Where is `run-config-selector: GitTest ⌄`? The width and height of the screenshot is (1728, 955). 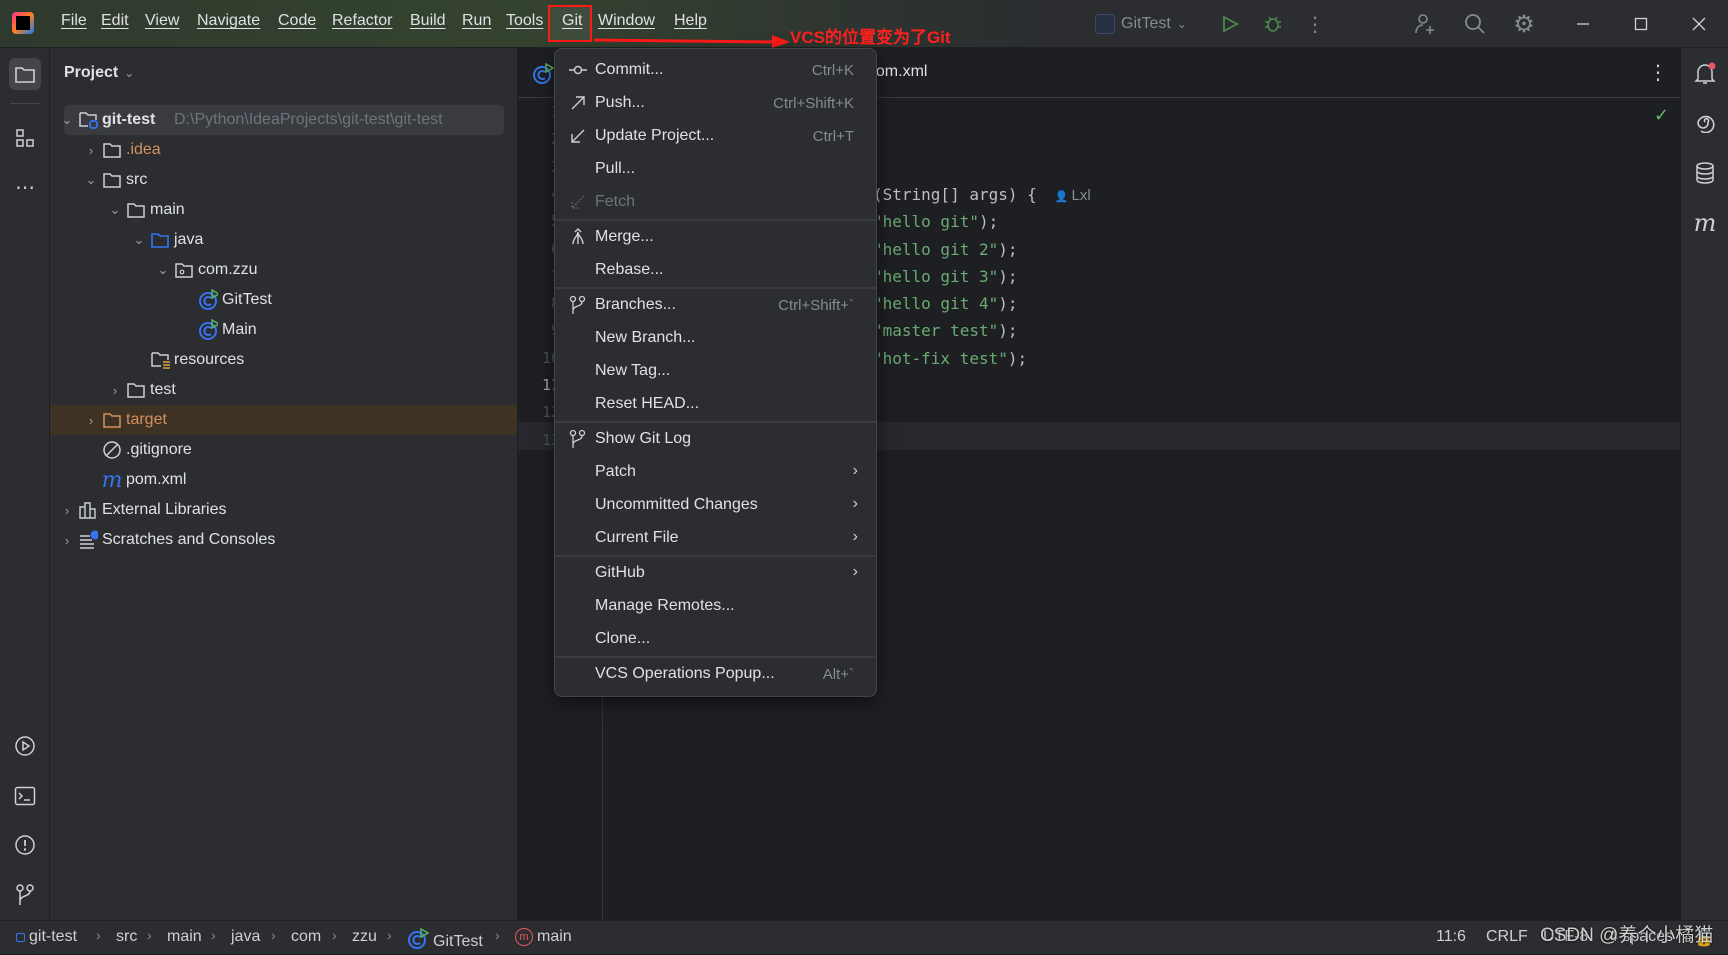 run-config-selector: GitTest ⌄ is located at coordinates (1141, 24).